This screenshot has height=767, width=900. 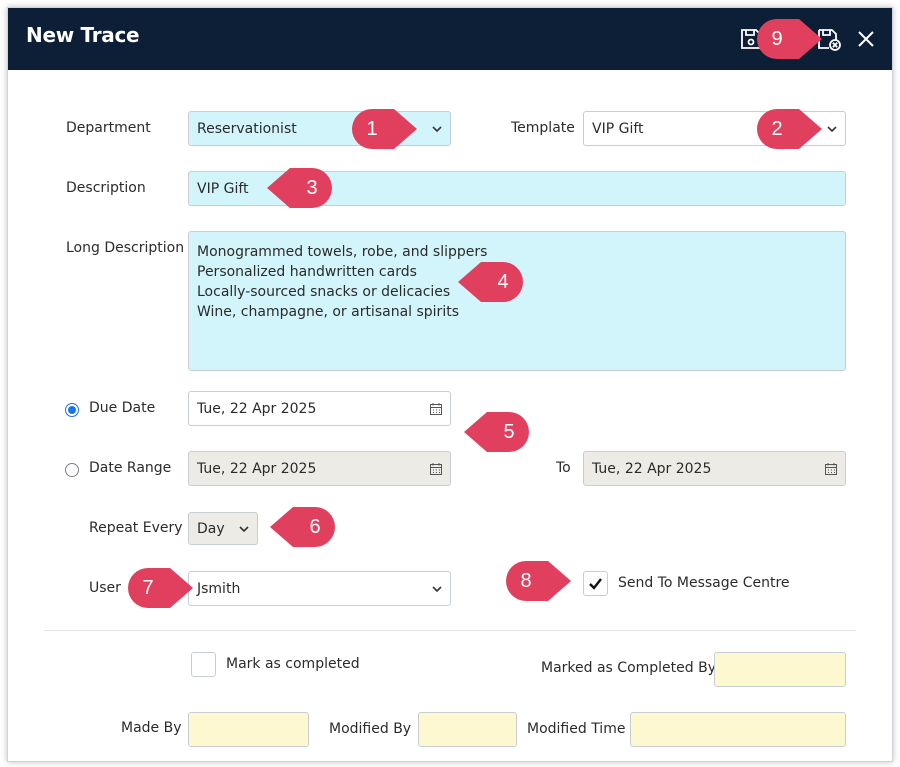 I want to click on description-label: Description, so click(x=106, y=188).